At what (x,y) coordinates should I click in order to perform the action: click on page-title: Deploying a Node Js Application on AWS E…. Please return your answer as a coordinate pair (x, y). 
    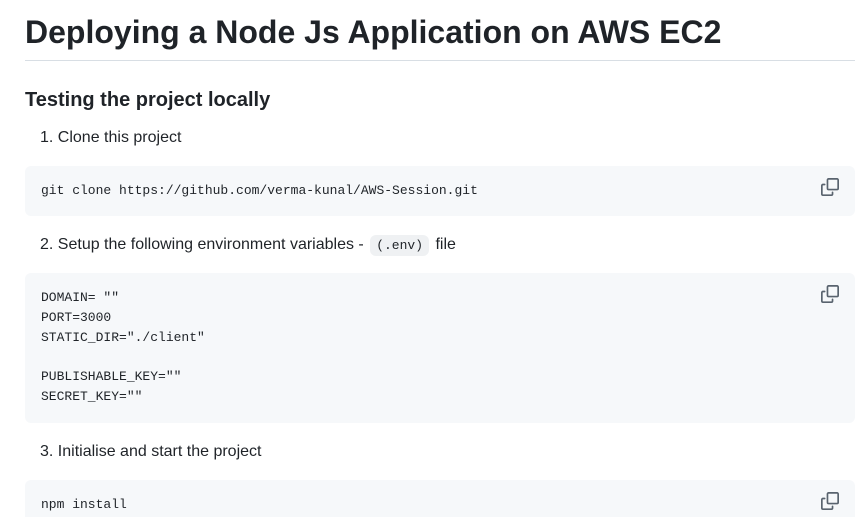
    Looking at the image, I should click on (373, 32).